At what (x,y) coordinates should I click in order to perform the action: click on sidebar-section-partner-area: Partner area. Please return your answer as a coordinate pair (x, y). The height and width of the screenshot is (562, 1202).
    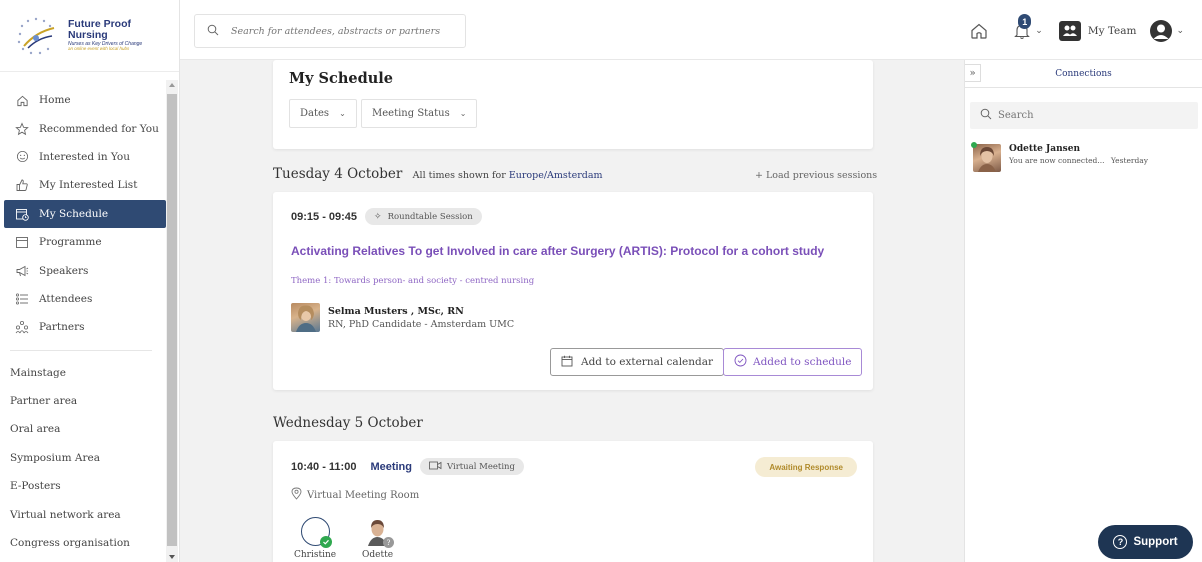
    Looking at the image, I should click on (83, 401).